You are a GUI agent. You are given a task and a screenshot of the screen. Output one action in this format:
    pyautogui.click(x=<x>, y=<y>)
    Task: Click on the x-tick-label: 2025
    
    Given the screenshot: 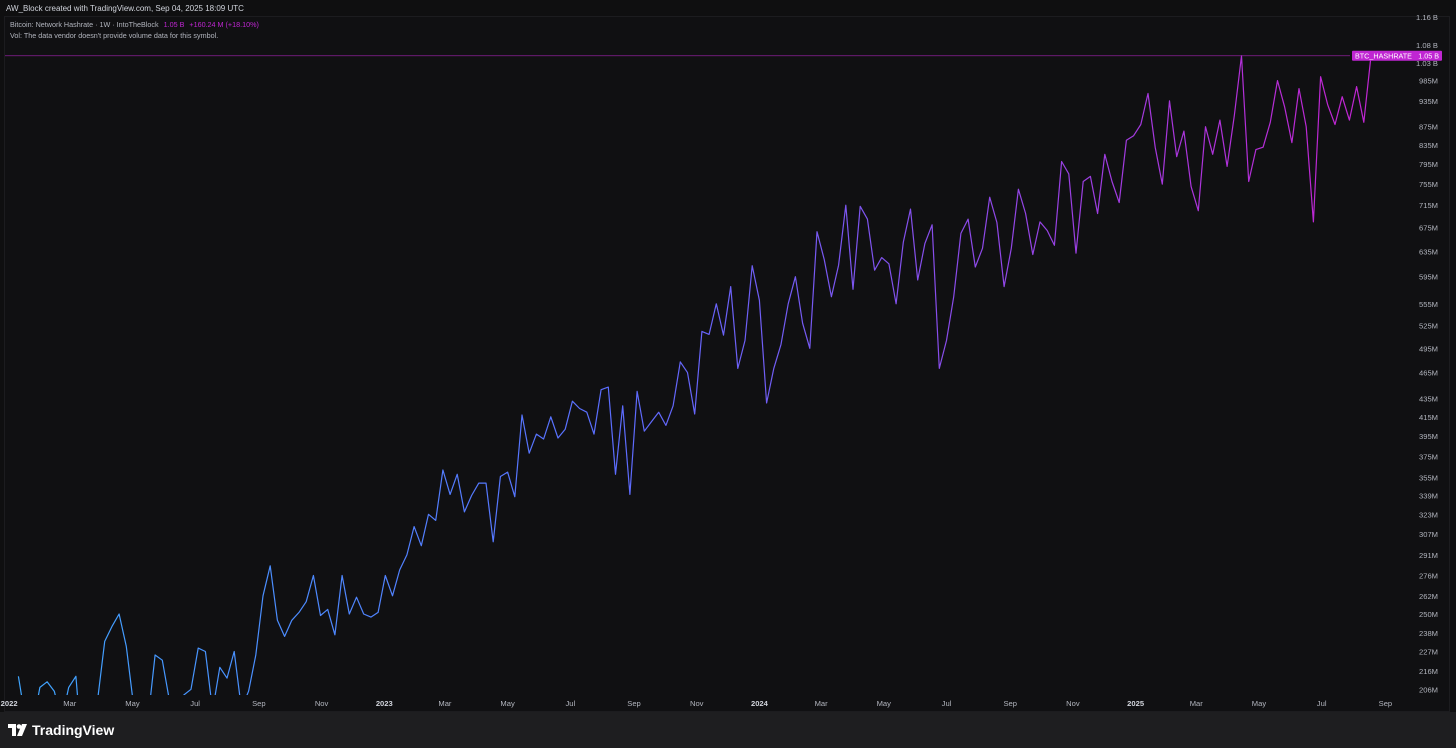 What is the action you would take?
    pyautogui.click(x=1136, y=703)
    